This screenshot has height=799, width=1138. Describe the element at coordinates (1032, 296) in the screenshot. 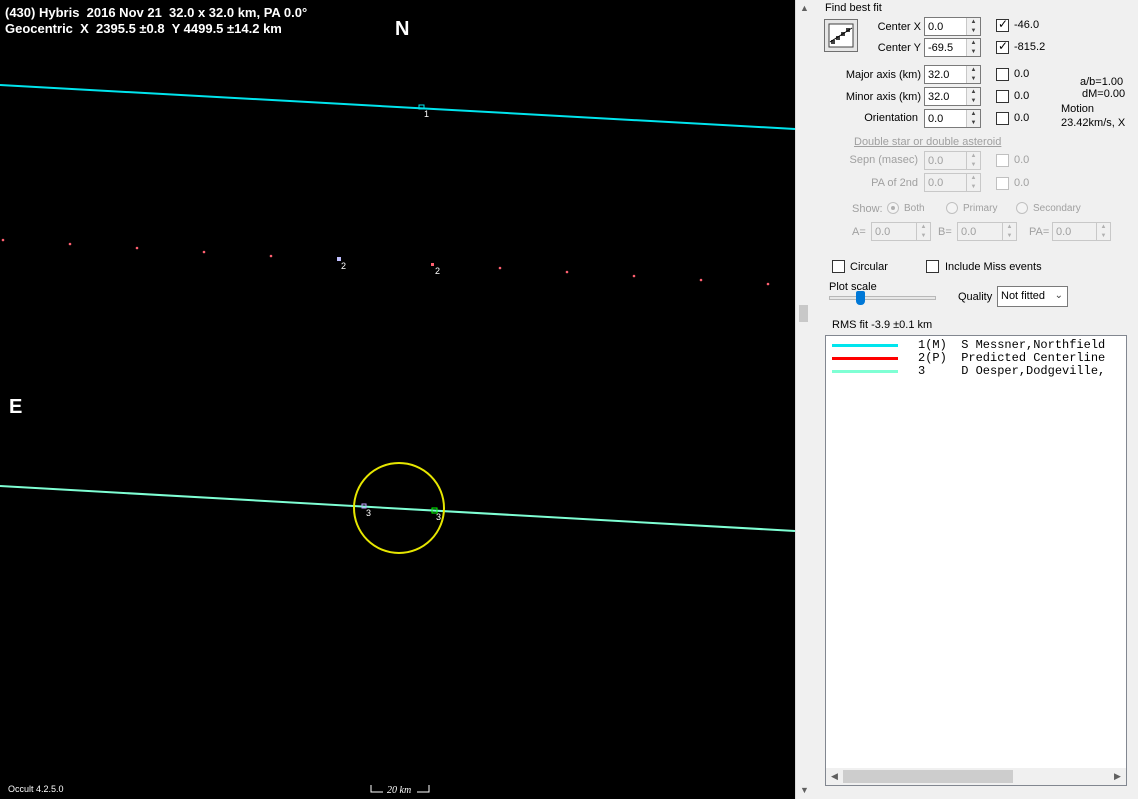

I see `quality-select: Not fitted ⌄` at that location.